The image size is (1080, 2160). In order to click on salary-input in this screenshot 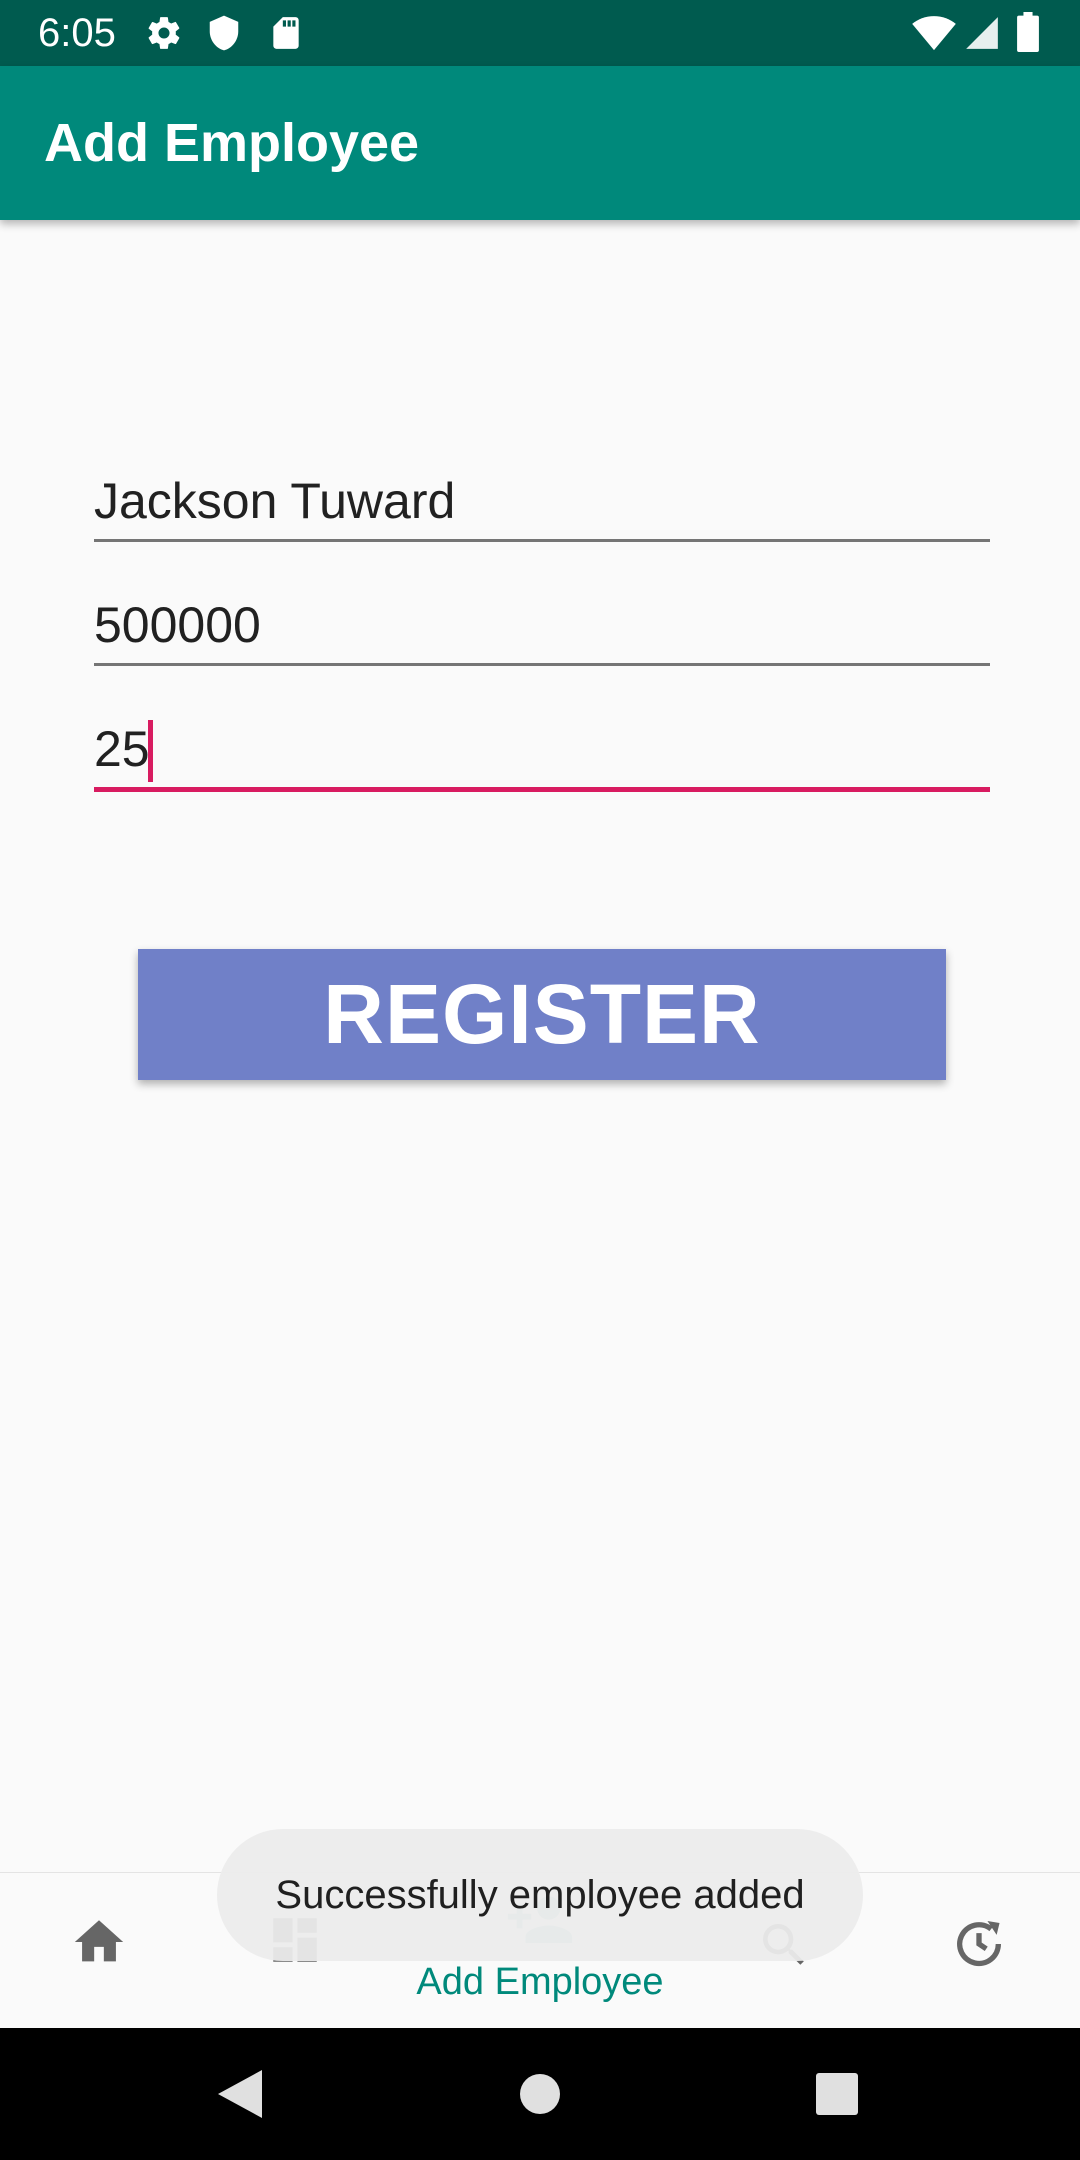, I will do `click(542, 625)`.